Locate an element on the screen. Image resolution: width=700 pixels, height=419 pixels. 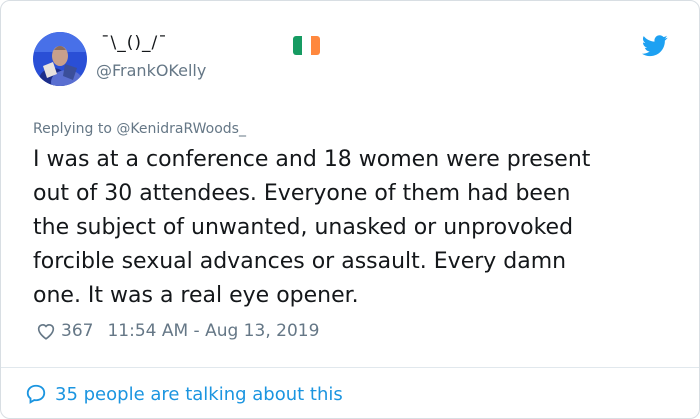
divider is located at coordinates (350, 367).